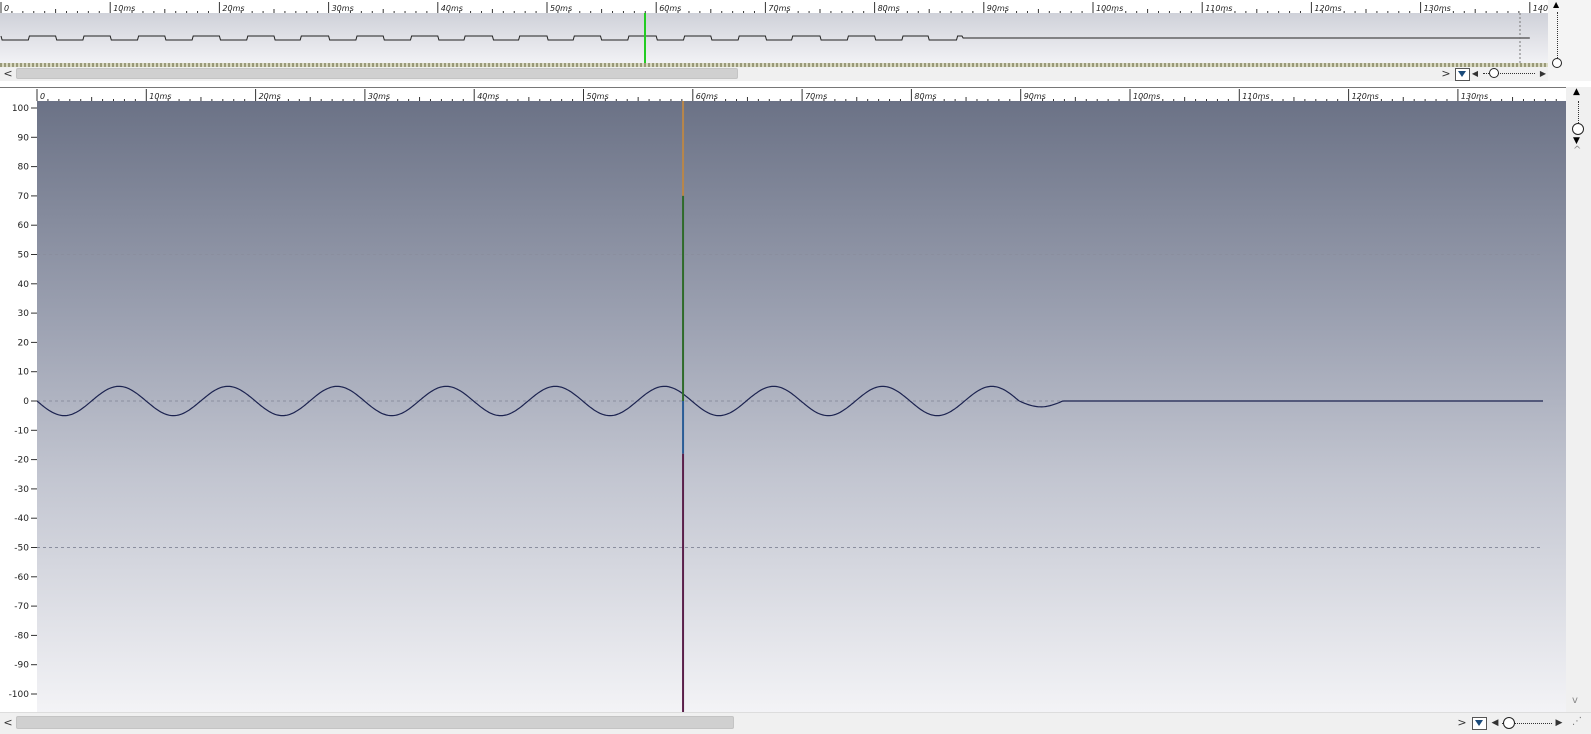  Describe the element at coordinates (1557, 63) in the screenshot. I see `overview-vzoom-knob` at that location.